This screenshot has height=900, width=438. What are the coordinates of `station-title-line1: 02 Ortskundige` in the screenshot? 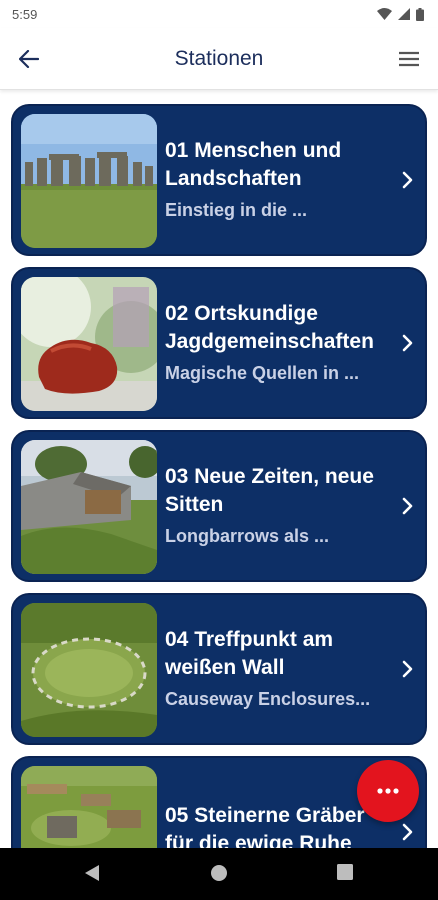 It's located at (241, 313).